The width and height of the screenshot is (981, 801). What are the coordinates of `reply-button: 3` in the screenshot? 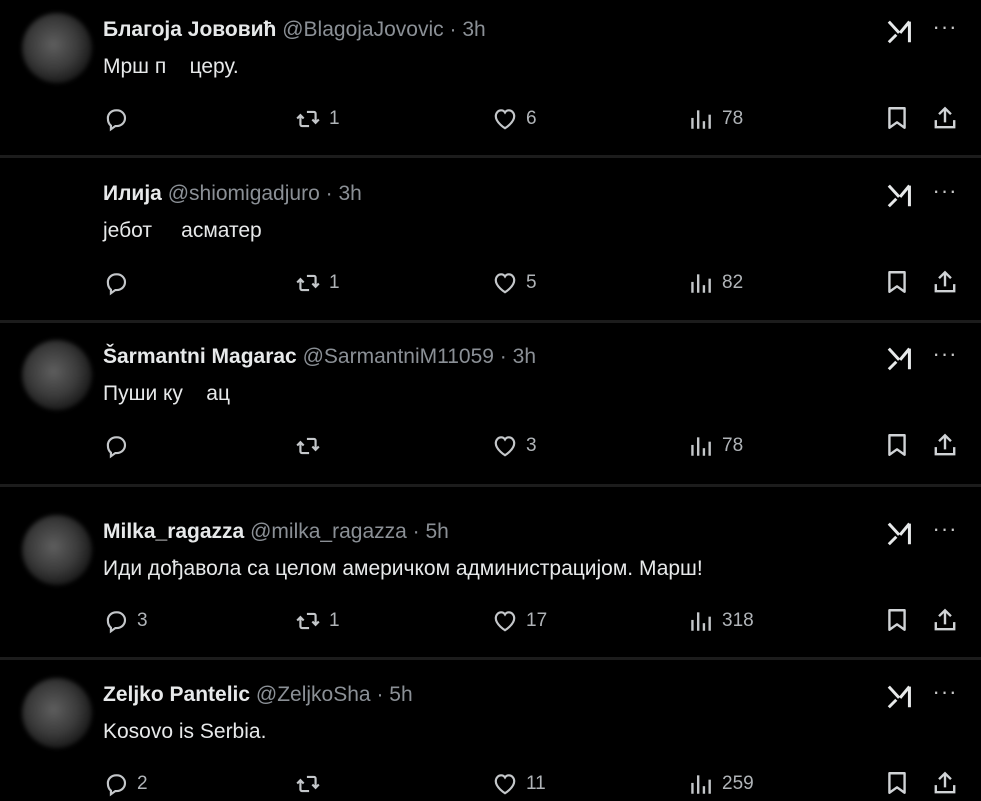 It's located at (125, 621).